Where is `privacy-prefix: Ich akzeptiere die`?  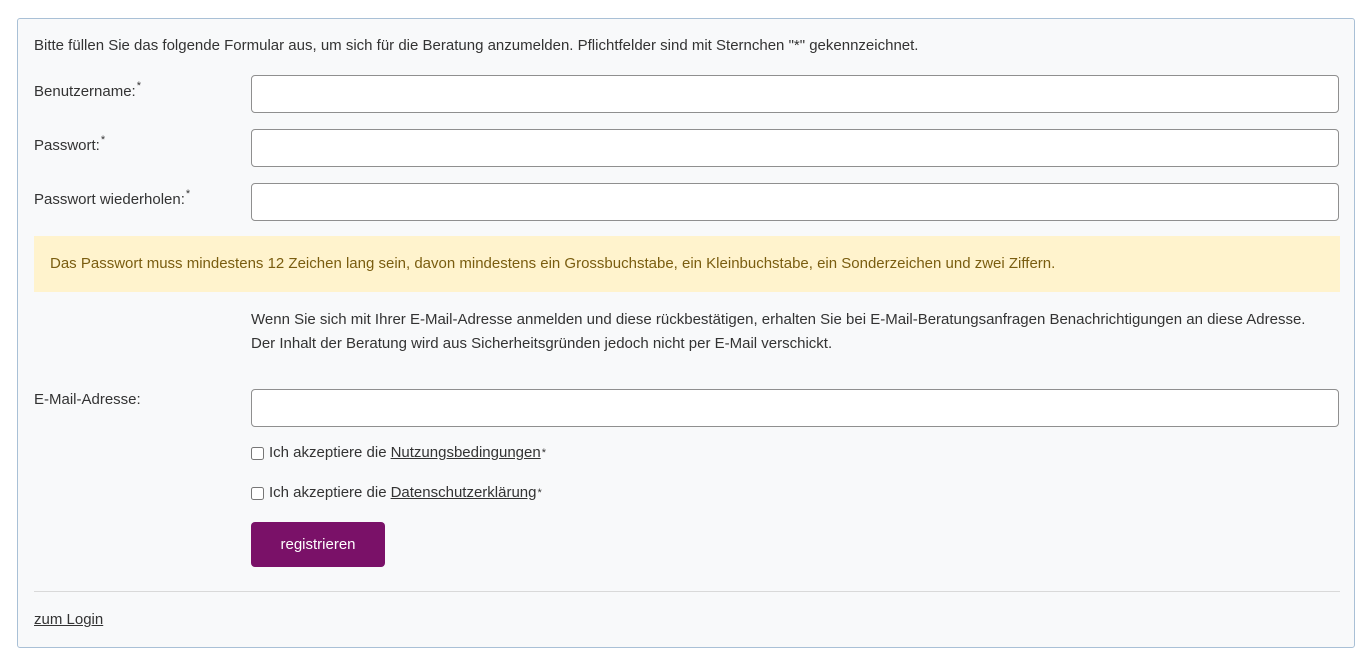 privacy-prefix: Ich akzeptiere die is located at coordinates (328, 492).